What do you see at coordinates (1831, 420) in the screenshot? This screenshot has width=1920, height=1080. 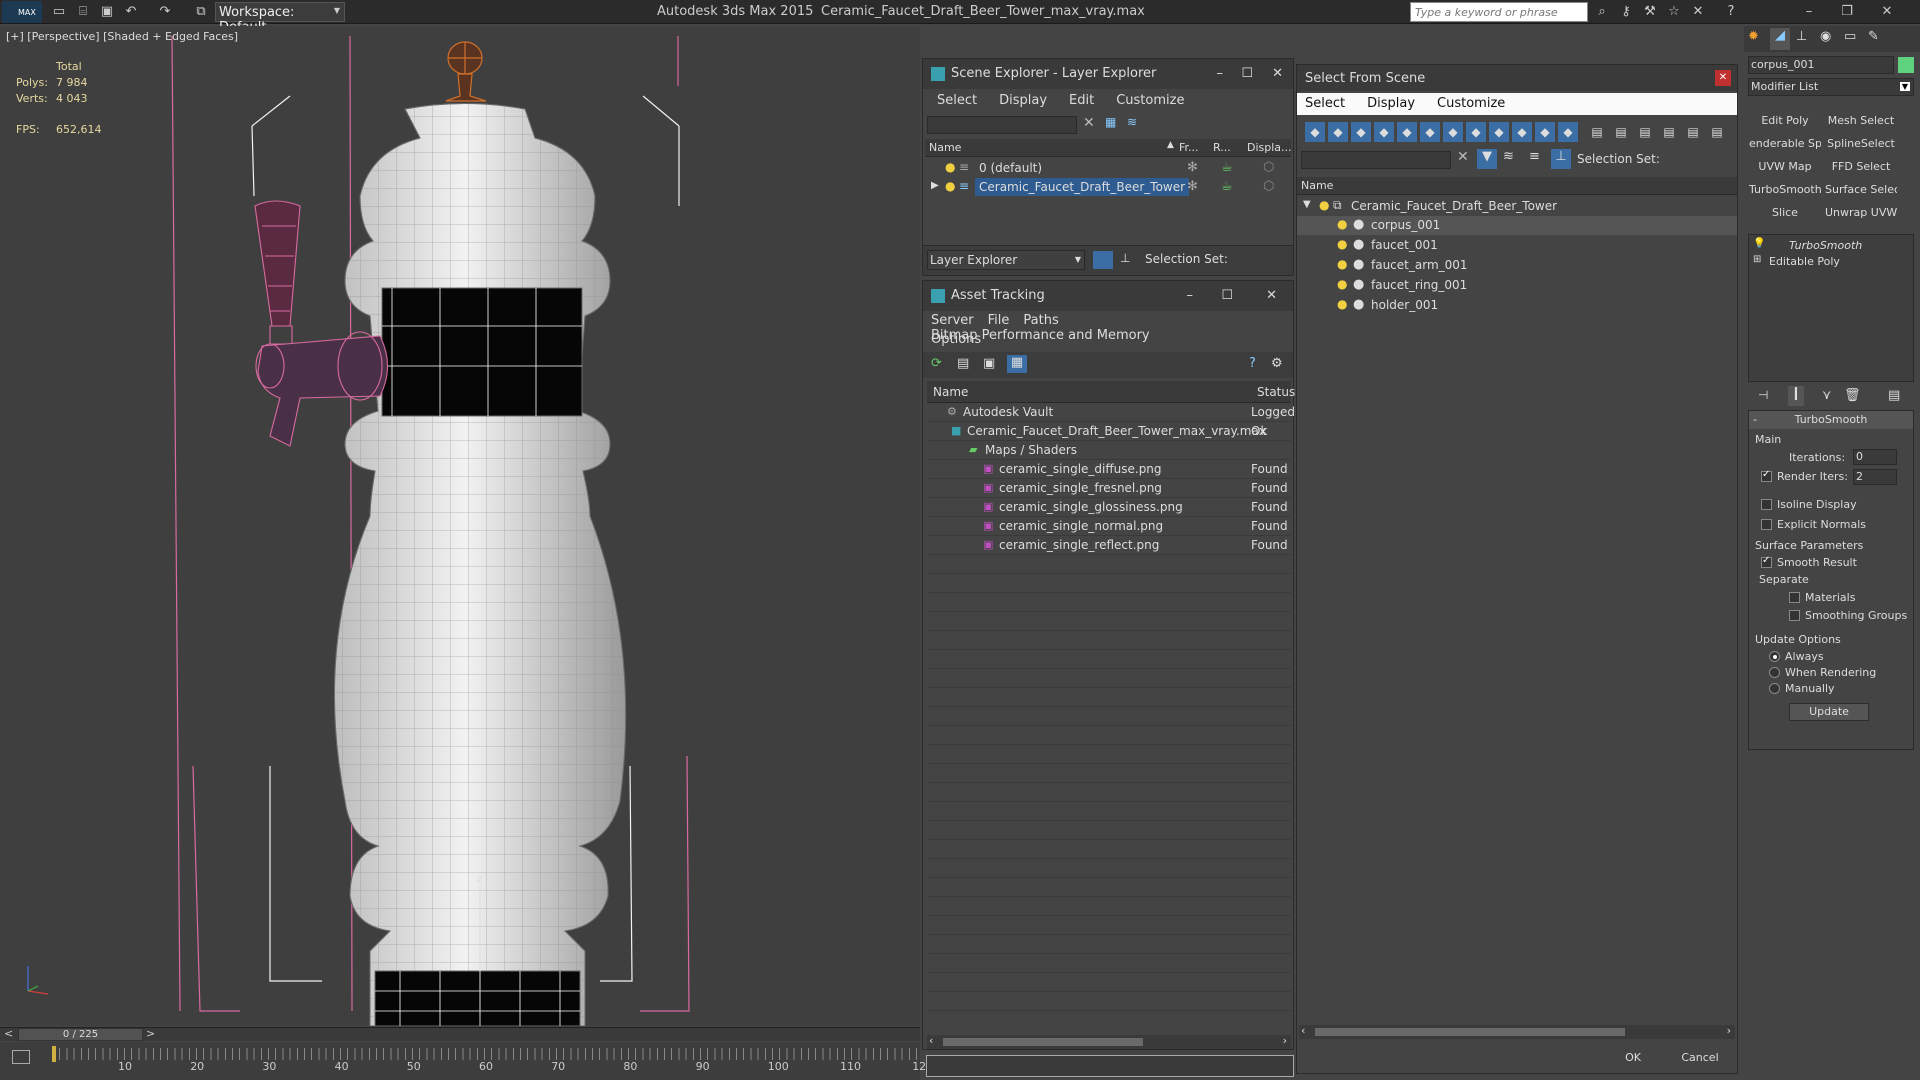 I see `rollout-header: - TurboSmooth` at bounding box center [1831, 420].